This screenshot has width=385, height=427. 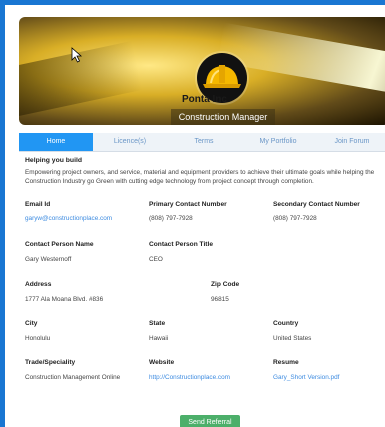 I want to click on email-label: Email Id, so click(x=38, y=204).